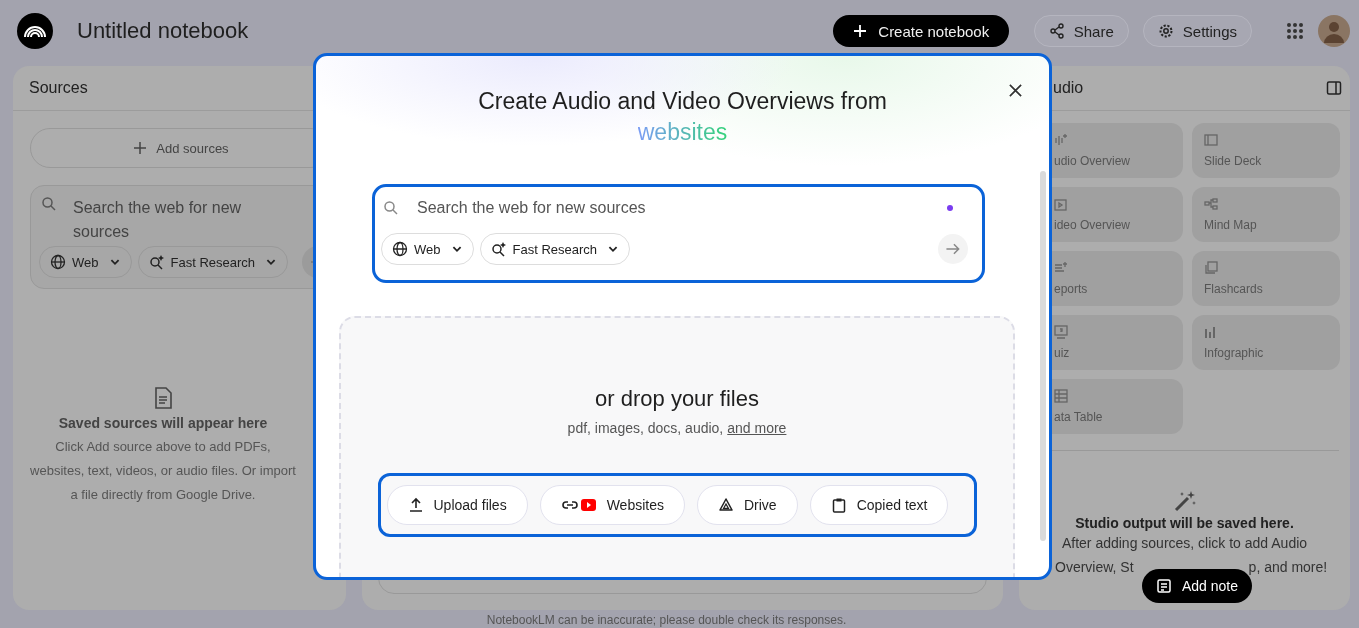 This screenshot has height=628, width=1359. What do you see at coordinates (1197, 31) in the screenshot?
I see `settings-button: Settings` at bounding box center [1197, 31].